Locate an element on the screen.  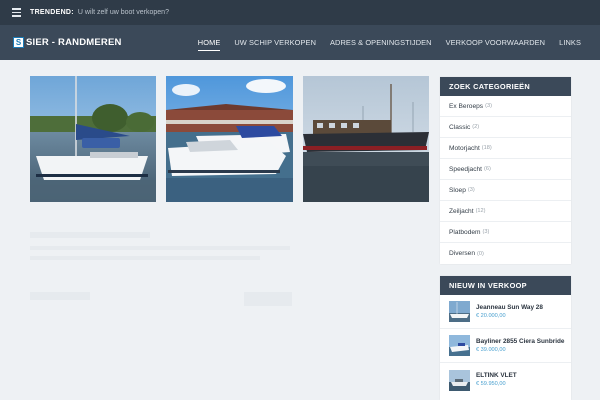
category-item: Platbodem (3) is located at coordinates (505, 232).